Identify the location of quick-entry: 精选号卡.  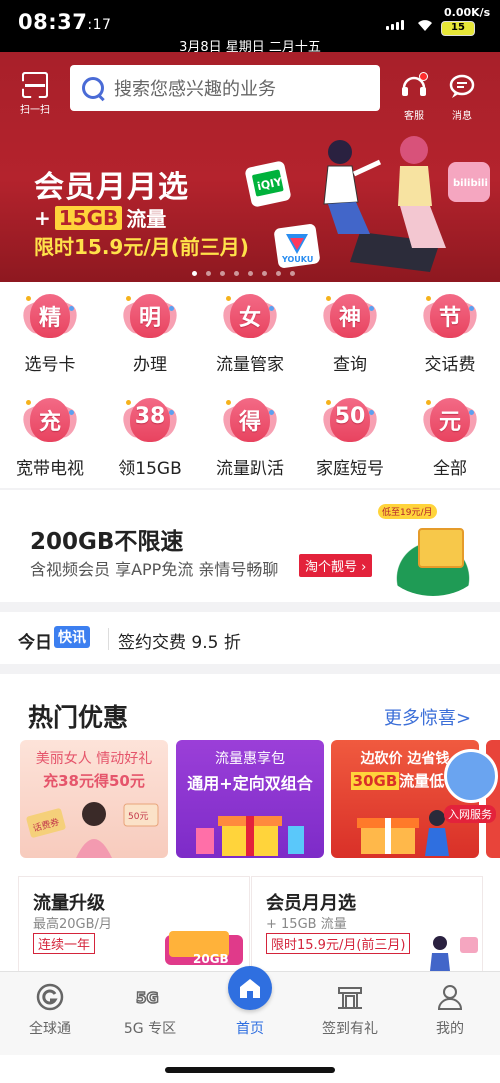
(50, 332).